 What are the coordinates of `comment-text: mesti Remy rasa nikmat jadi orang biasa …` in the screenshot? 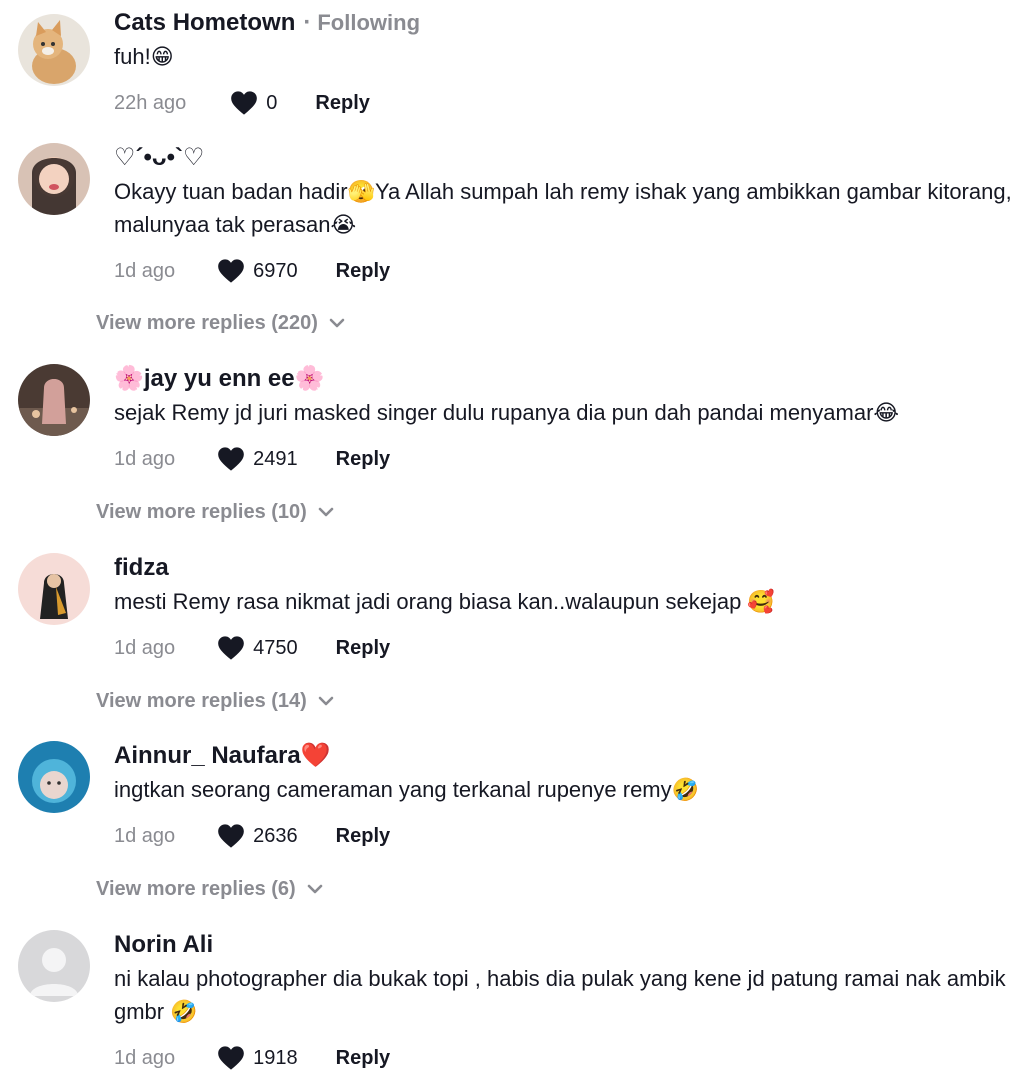 It's located at (444, 601).